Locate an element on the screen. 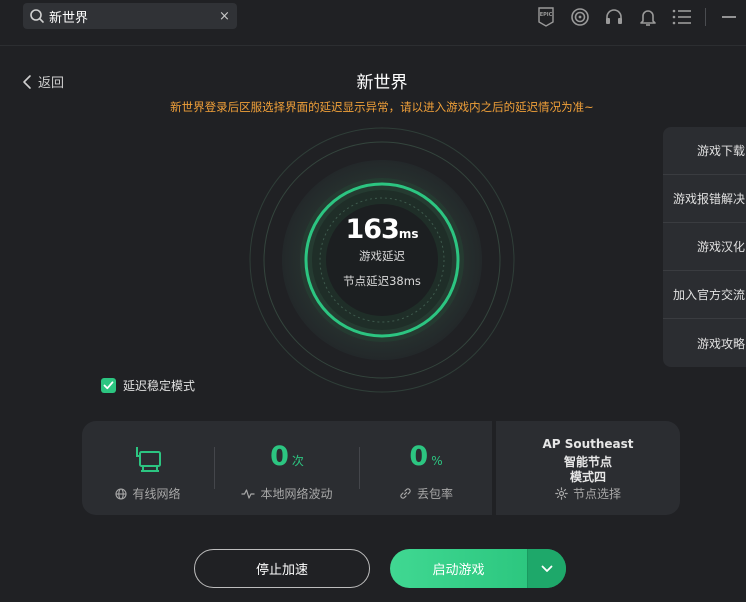 This screenshot has height=602, width=746. packet-loss-value: 0 is located at coordinates (419, 456).